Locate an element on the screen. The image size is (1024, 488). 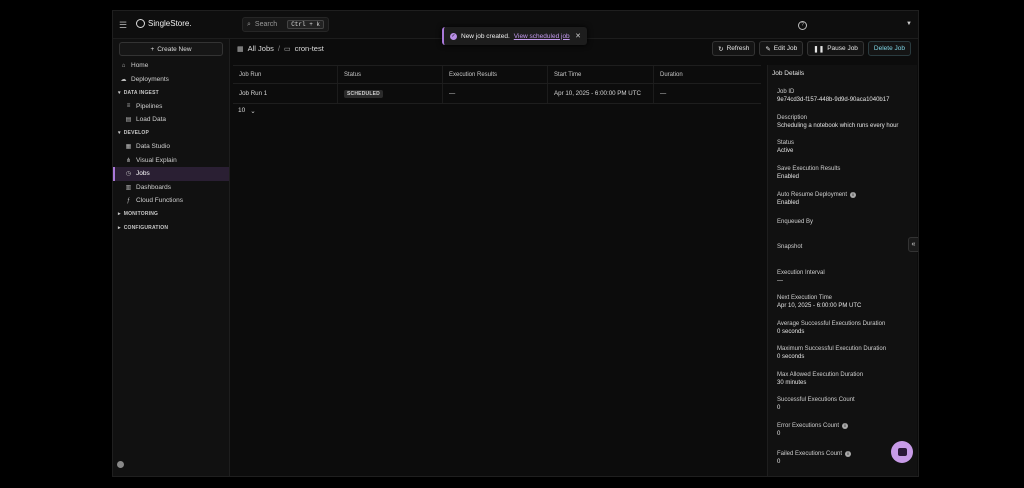
create-new-button: + Create New is located at coordinates (171, 49).